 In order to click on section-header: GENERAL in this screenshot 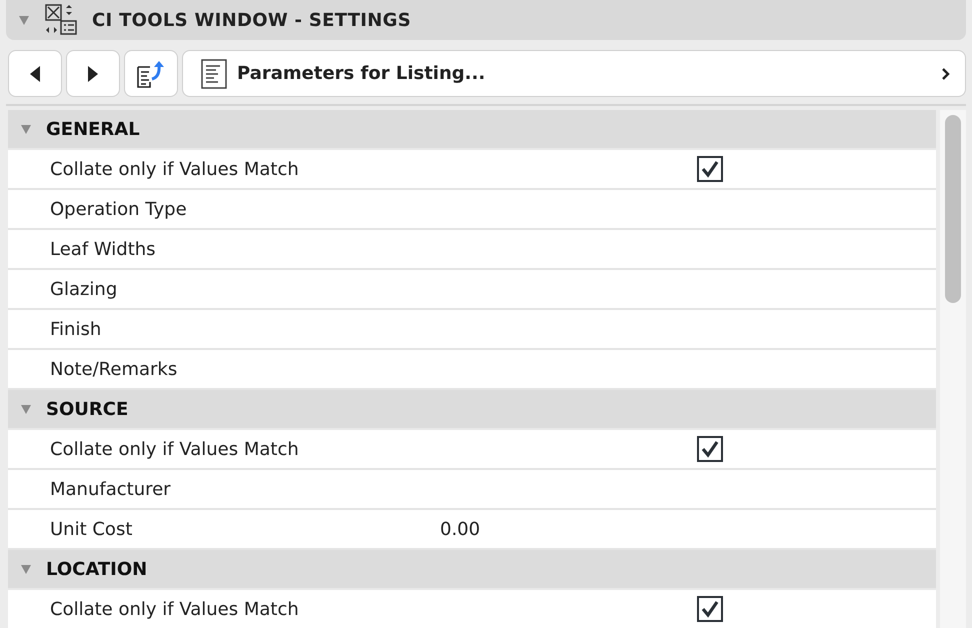, I will do `click(472, 130)`.